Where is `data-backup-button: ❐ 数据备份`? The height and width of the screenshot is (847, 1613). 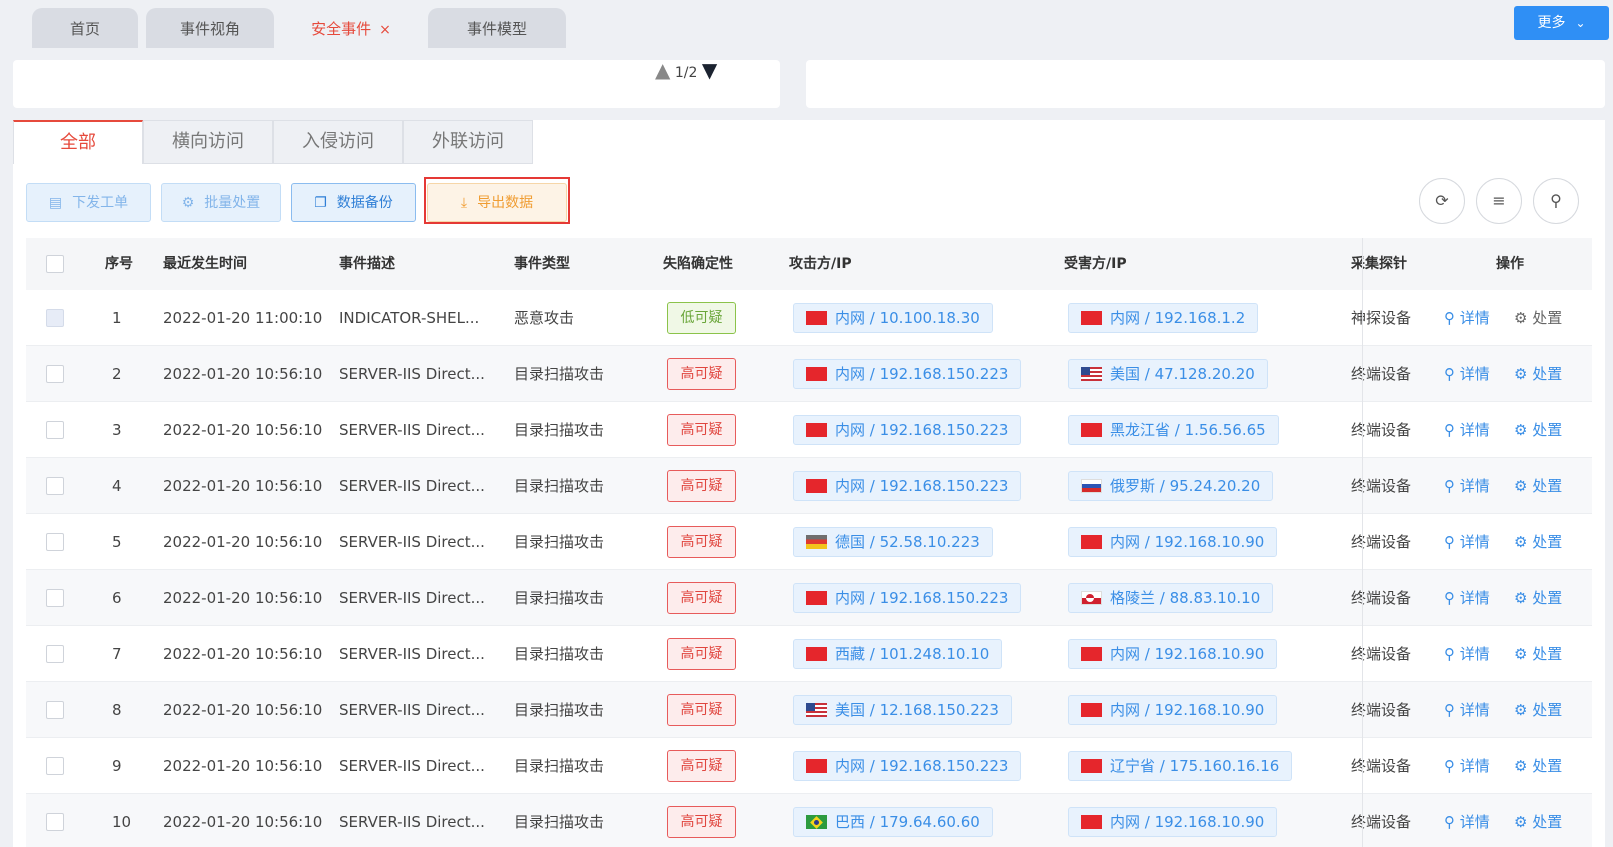 data-backup-button: ❐ 数据备份 is located at coordinates (353, 202).